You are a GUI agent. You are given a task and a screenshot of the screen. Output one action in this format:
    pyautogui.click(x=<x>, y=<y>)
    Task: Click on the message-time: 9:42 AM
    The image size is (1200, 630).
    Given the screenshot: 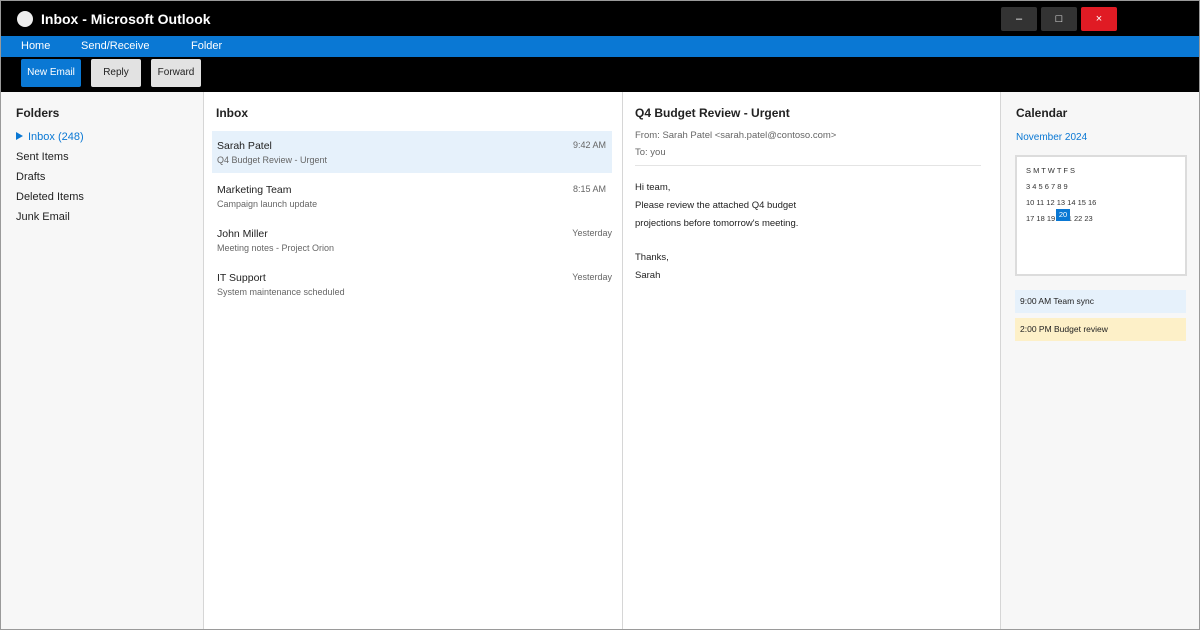 What is the action you would take?
    pyautogui.click(x=589, y=145)
    